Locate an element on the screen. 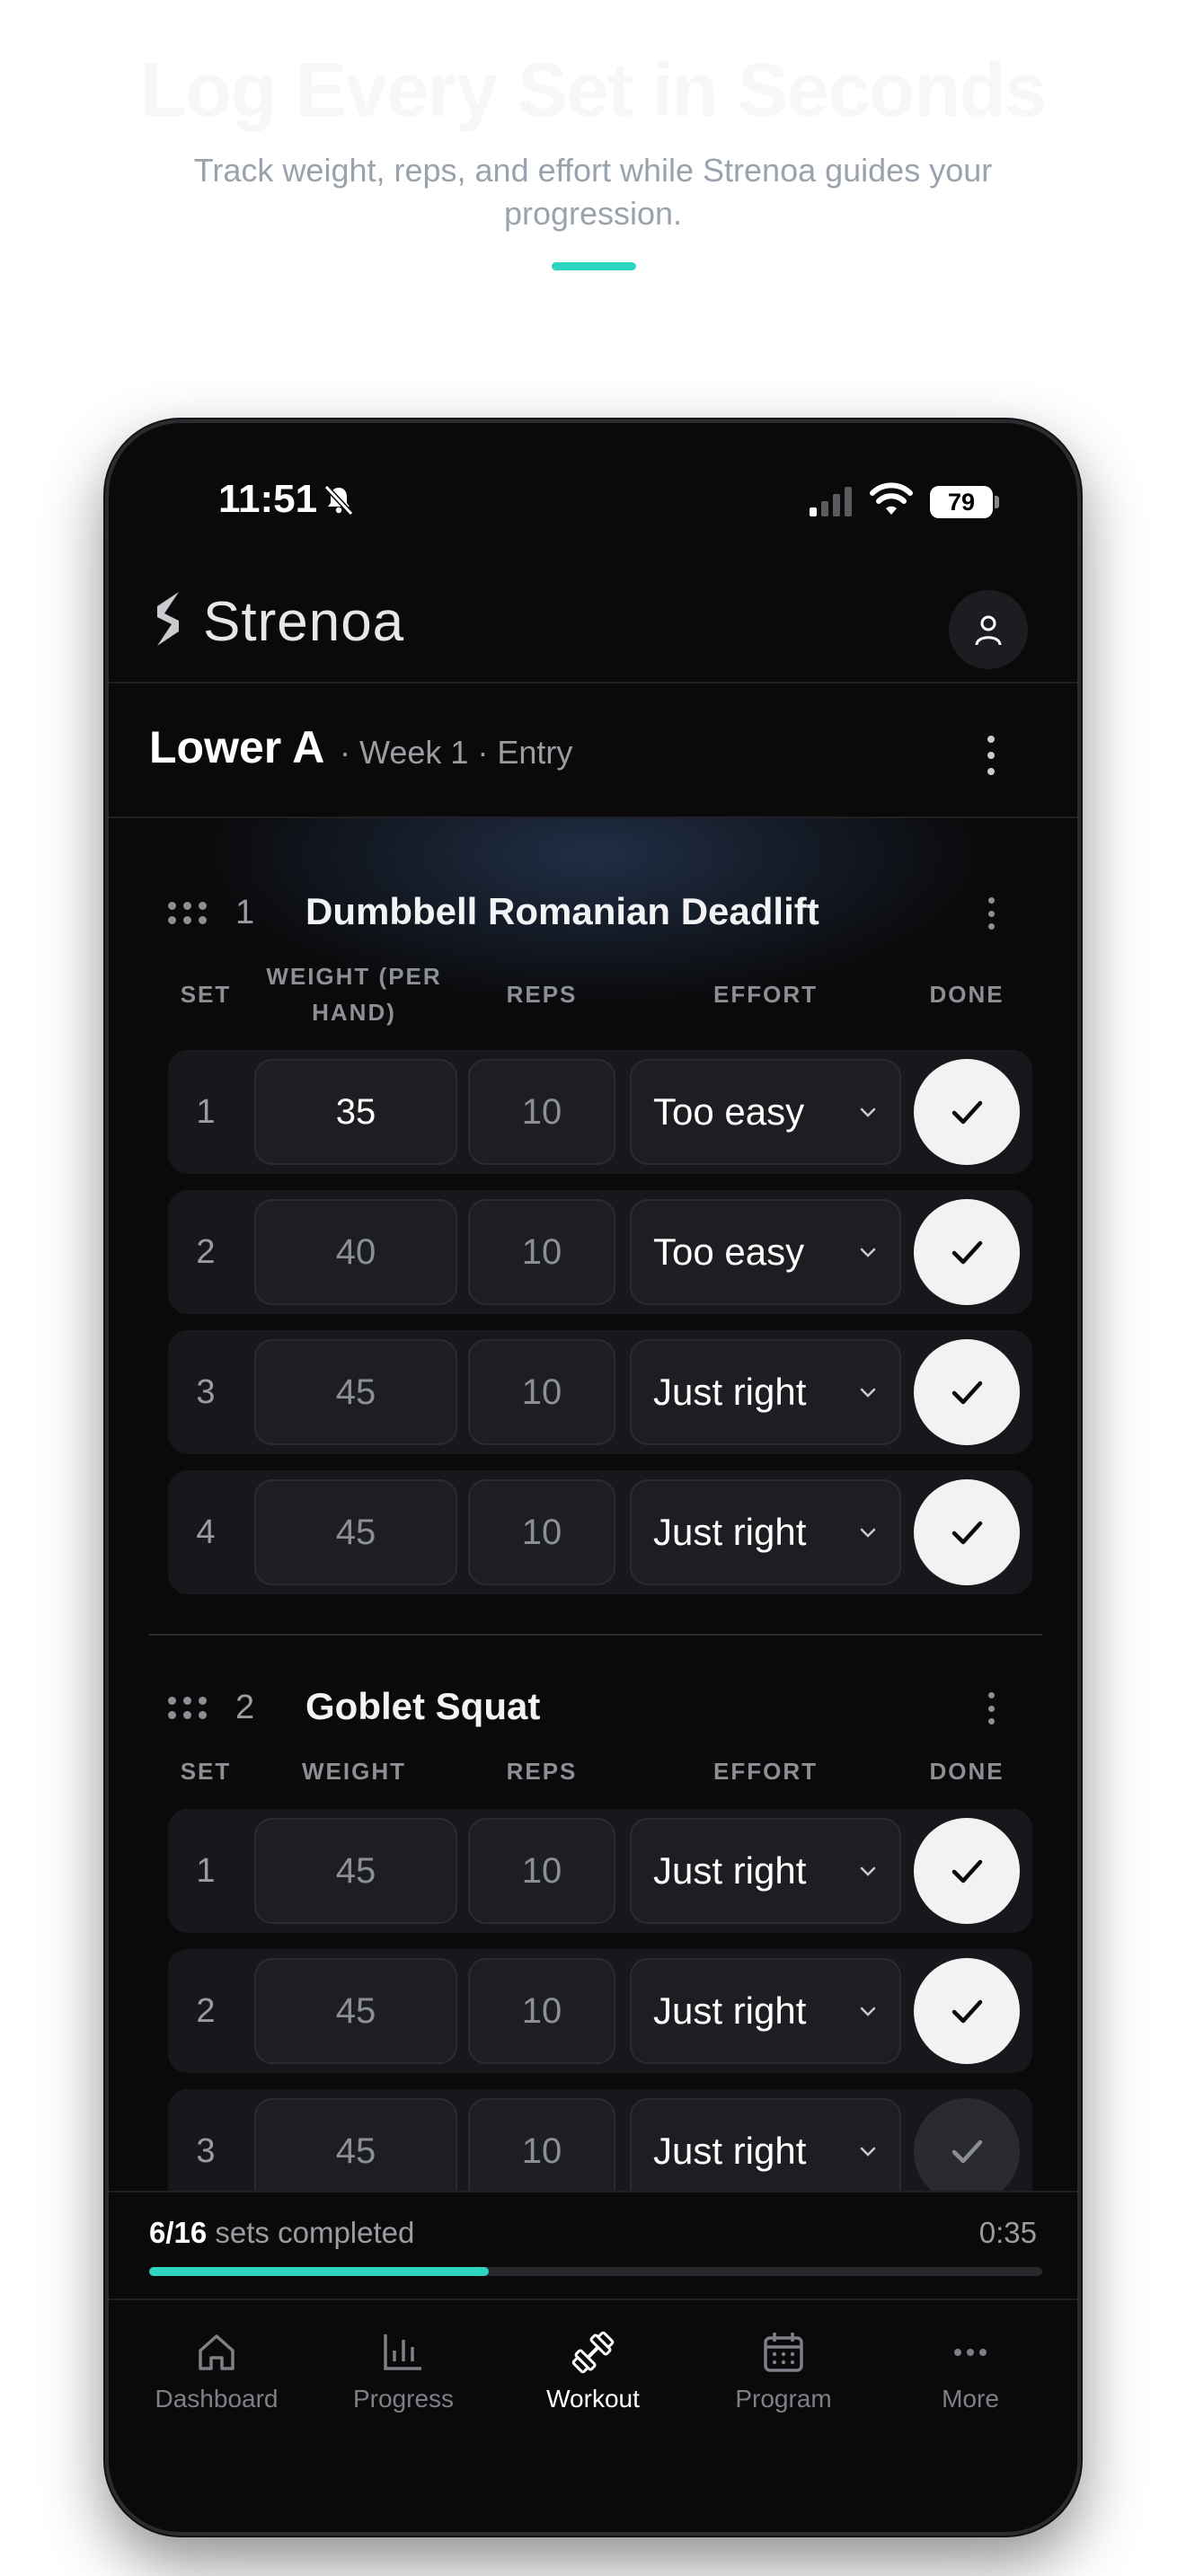  exercise-divider is located at coordinates (595, 1635).